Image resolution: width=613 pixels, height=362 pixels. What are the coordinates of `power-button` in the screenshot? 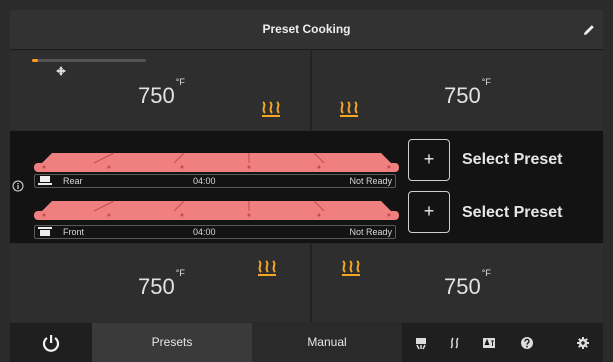 It's located at (51, 342).